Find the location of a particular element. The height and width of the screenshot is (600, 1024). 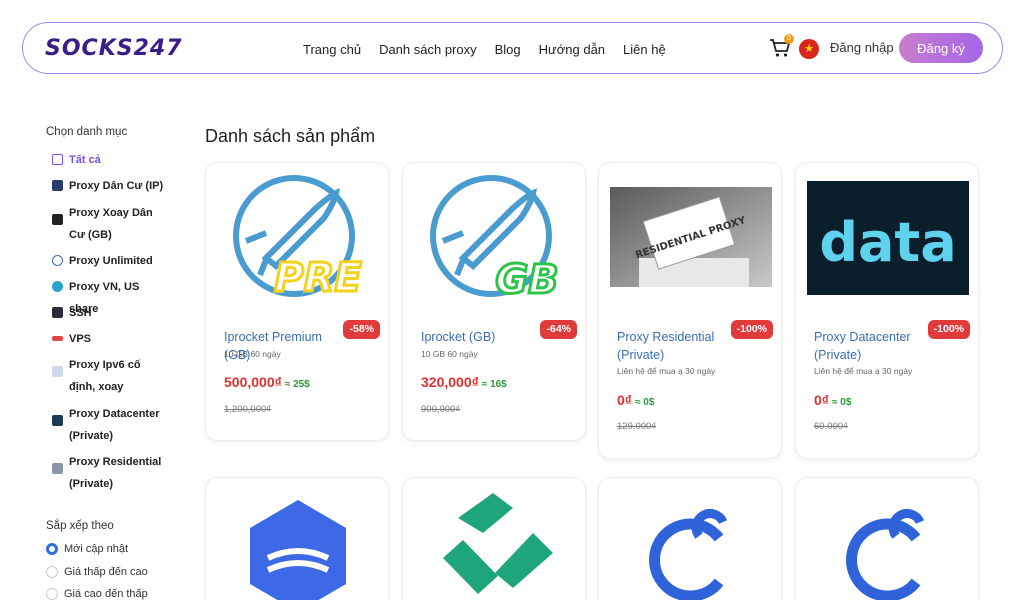

price-usd: ≈ 16$ is located at coordinates (494, 384).